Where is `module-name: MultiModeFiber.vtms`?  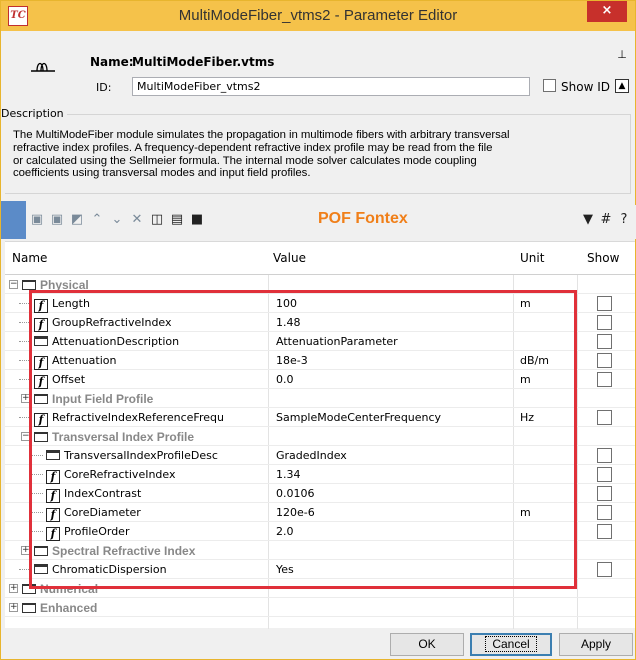 module-name: MultiModeFiber.vtms is located at coordinates (203, 62).